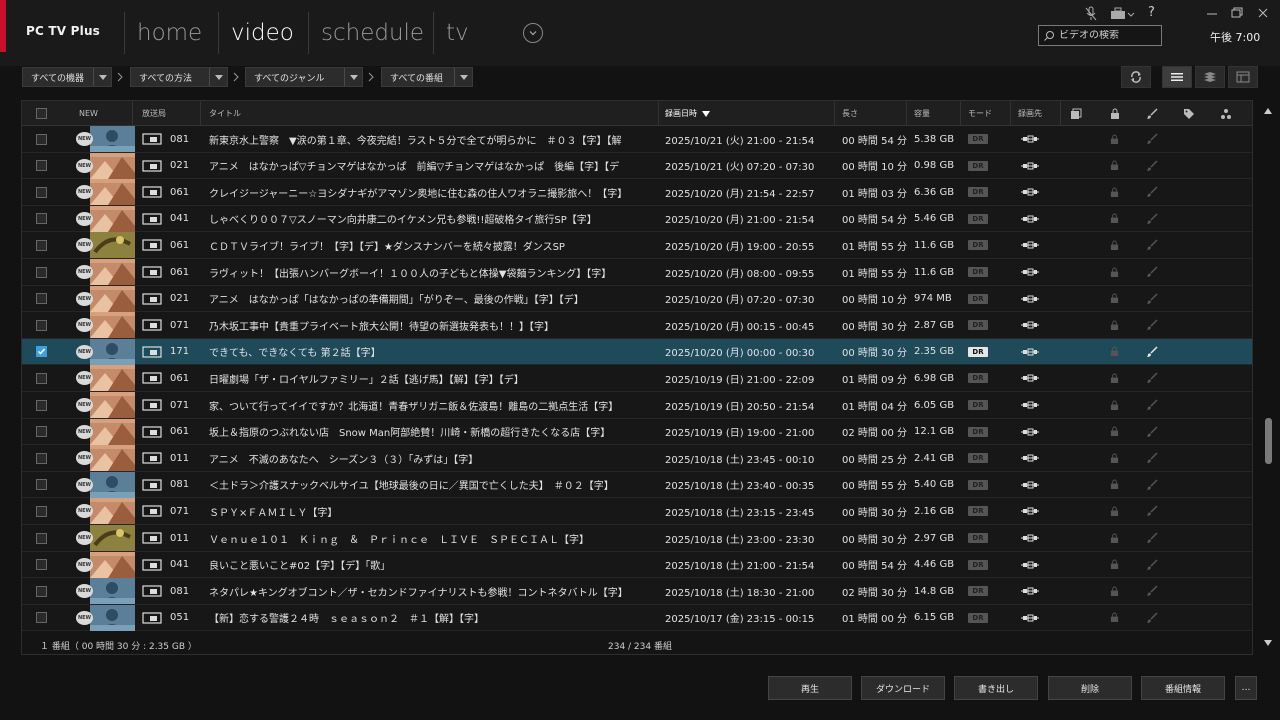 The height and width of the screenshot is (720, 1280). What do you see at coordinates (263, 33) in the screenshot?
I see `tab-video: video` at bounding box center [263, 33].